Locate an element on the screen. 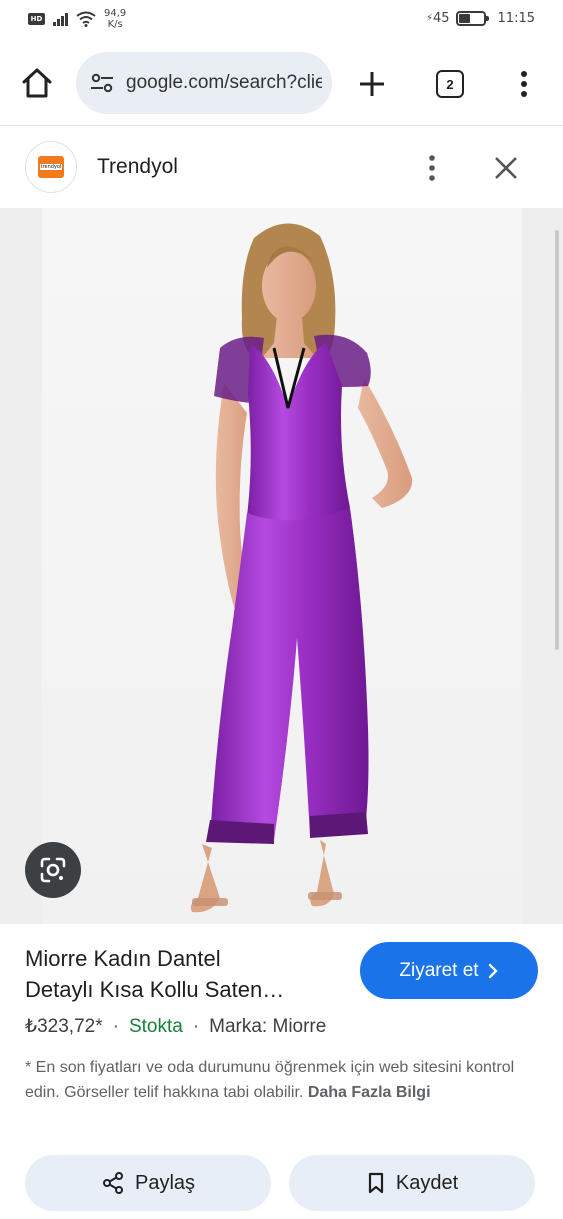 The image size is (563, 1219). price-line: ₺323,72* · Stokta · Marka: Miorre is located at coordinates (175, 1026).